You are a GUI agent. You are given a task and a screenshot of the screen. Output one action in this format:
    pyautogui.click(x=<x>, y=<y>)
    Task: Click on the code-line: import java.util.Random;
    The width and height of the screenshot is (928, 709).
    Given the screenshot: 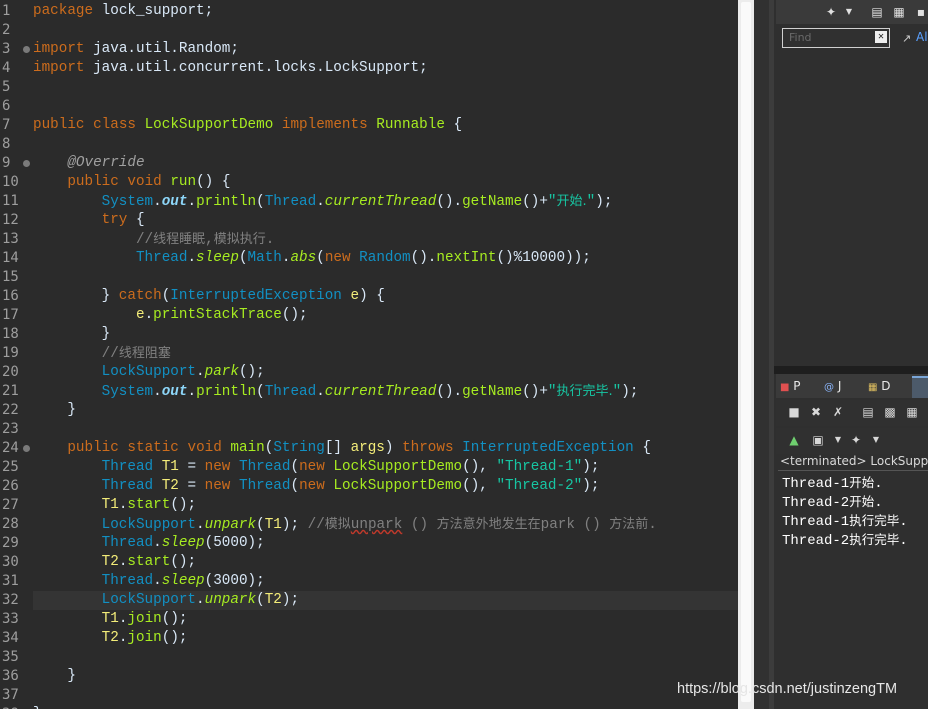 What is the action you would take?
    pyautogui.click(x=136, y=49)
    